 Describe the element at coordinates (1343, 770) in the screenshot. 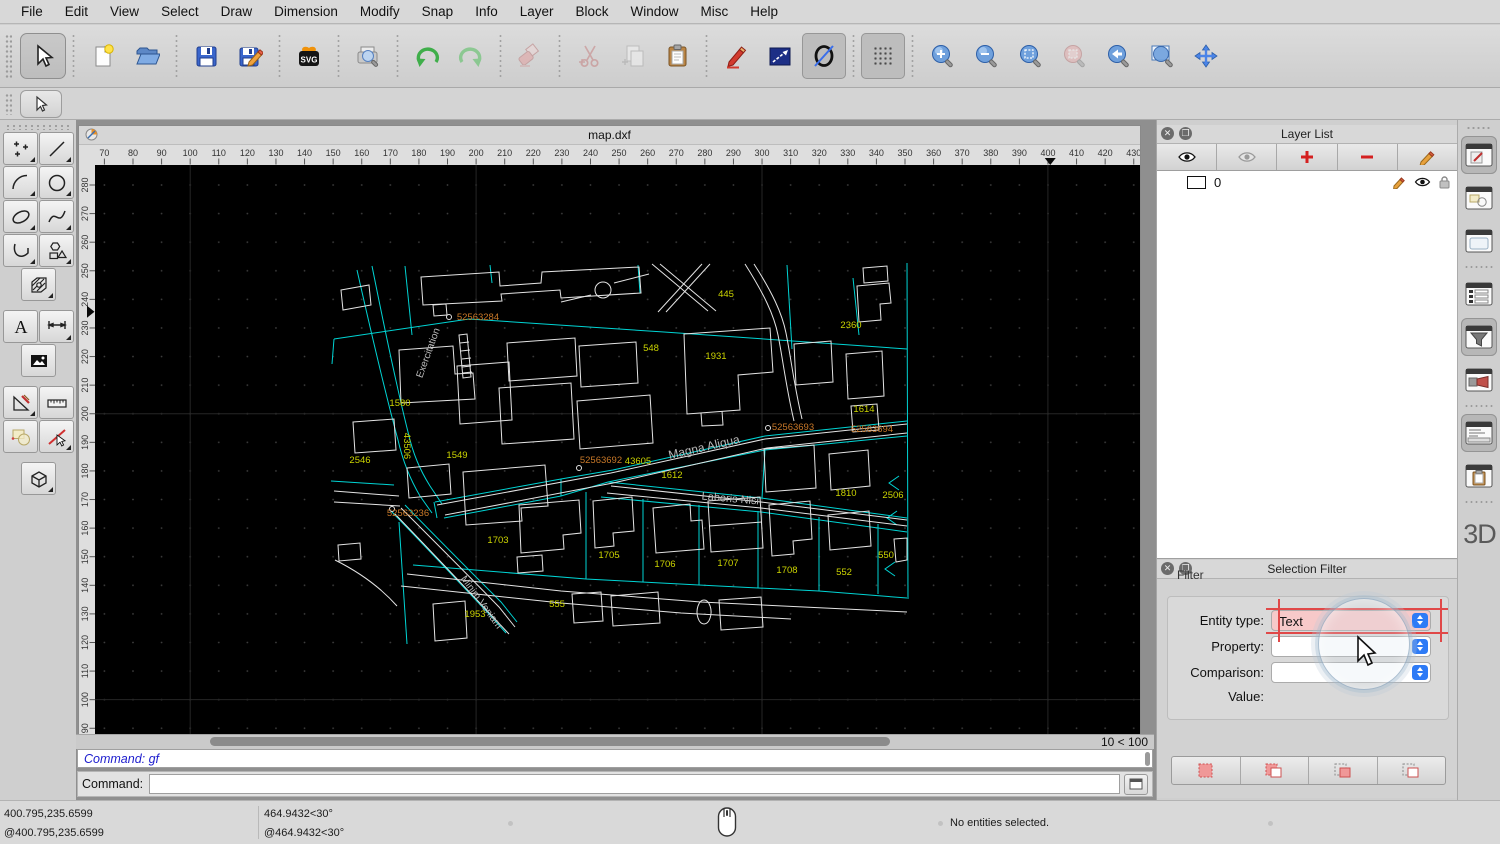

I see `subtract-from-selection-button` at that location.